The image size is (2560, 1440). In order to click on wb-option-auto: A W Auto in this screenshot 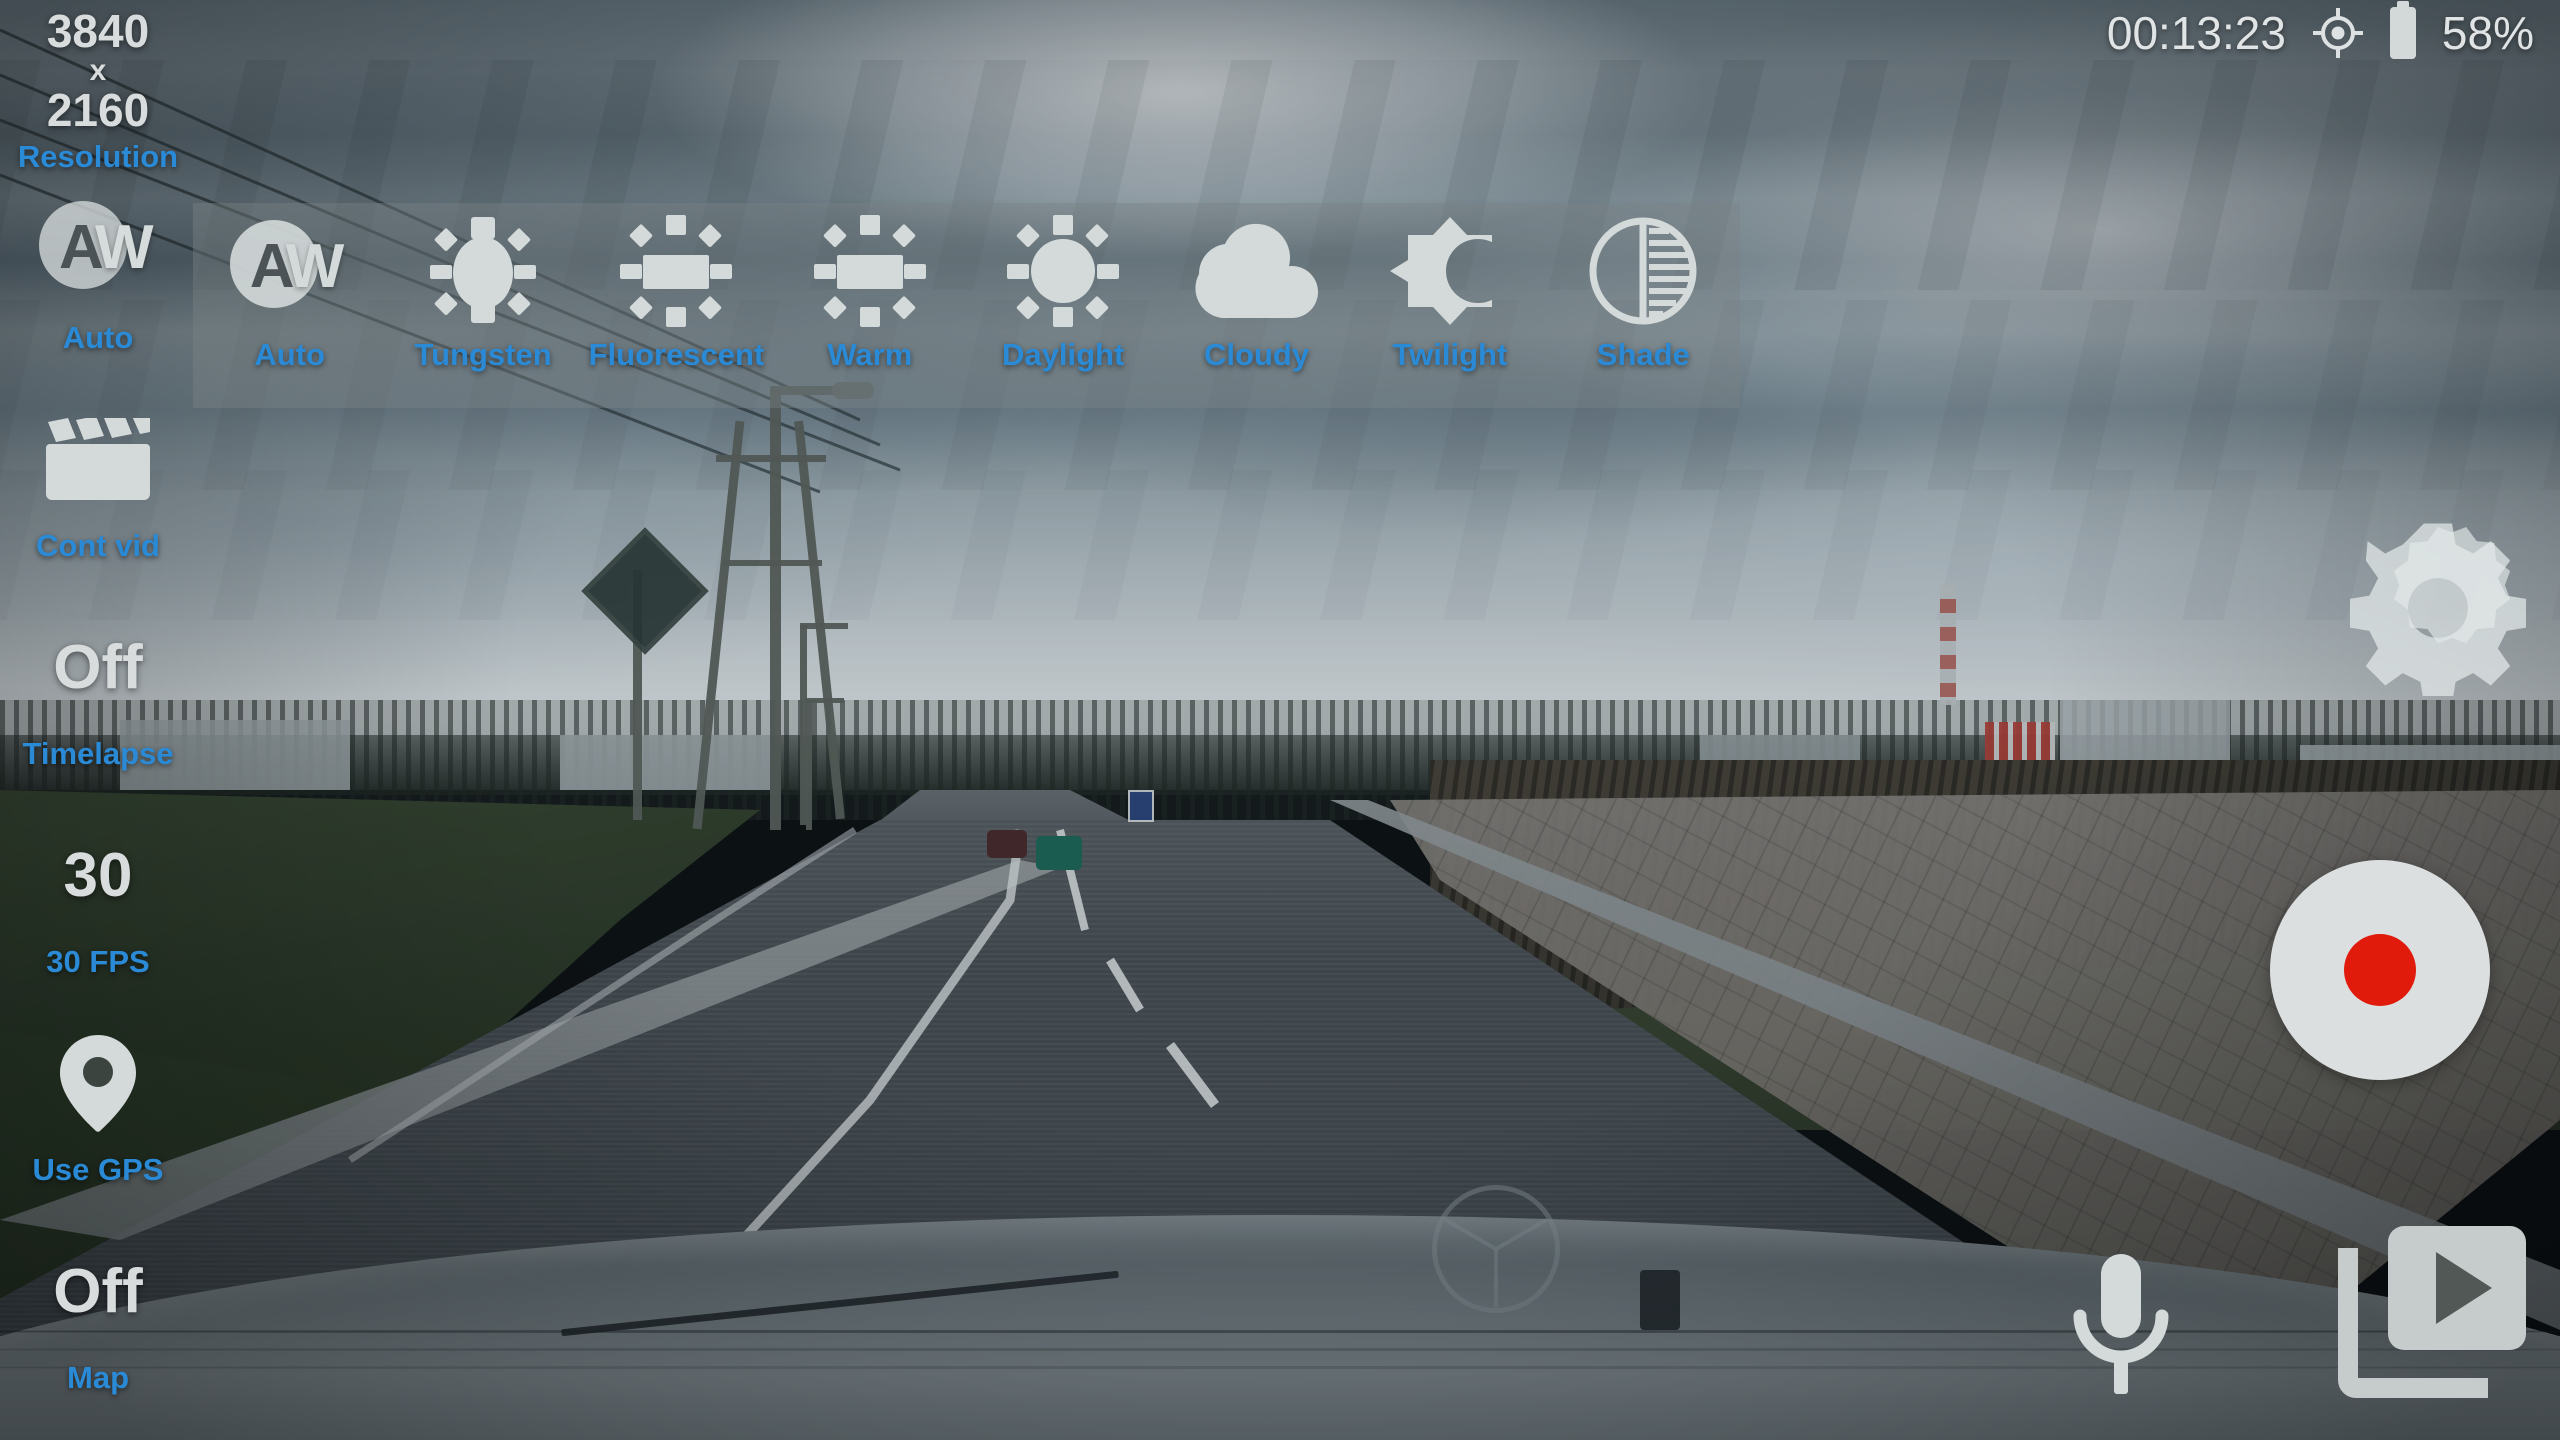, I will do `click(289, 305)`.